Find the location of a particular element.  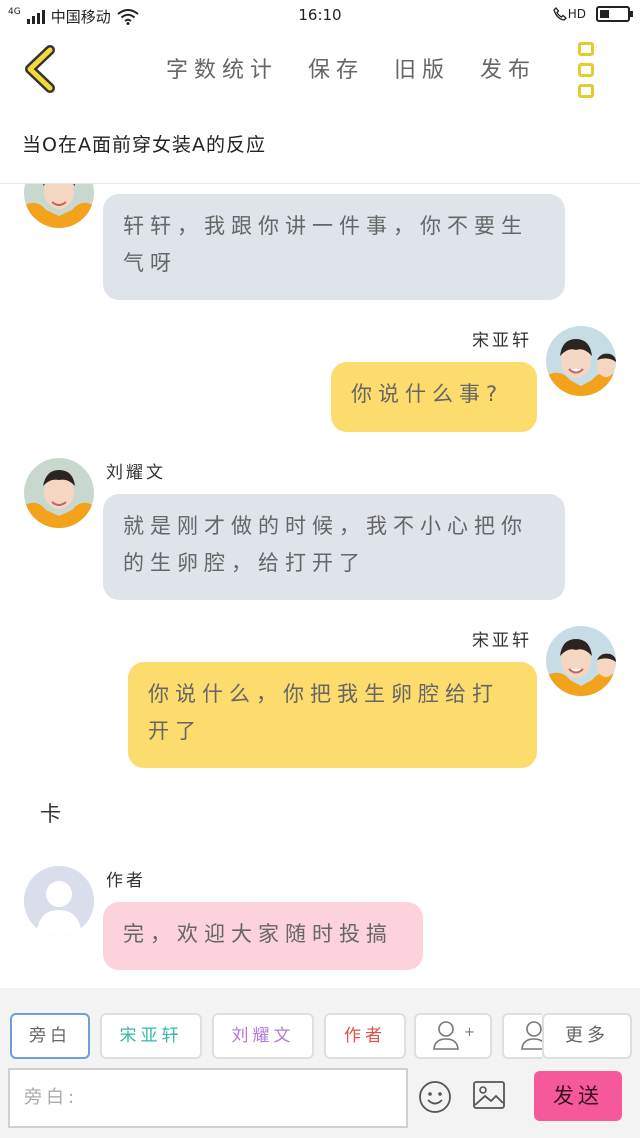

sender-name: 作者 is located at coordinates (126, 881).